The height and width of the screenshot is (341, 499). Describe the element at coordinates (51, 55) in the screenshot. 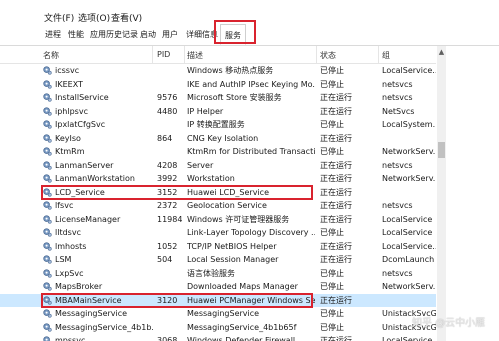

I see `column-header-name: 名称` at that location.